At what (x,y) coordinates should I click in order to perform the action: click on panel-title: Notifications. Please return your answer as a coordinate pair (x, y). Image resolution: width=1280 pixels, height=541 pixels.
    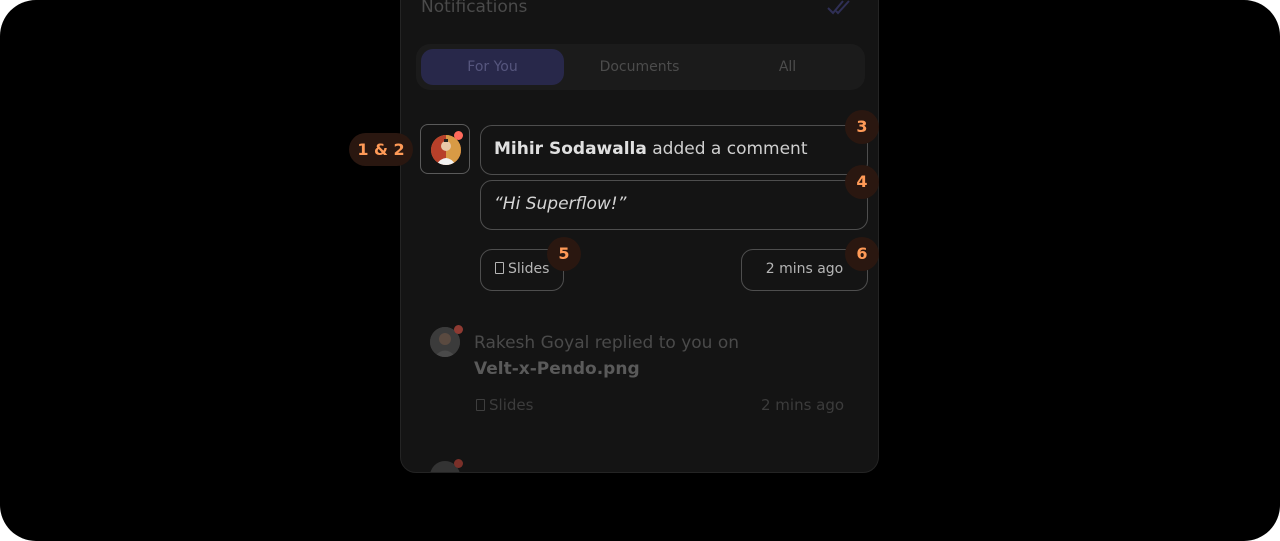
    Looking at the image, I should click on (474, 8).